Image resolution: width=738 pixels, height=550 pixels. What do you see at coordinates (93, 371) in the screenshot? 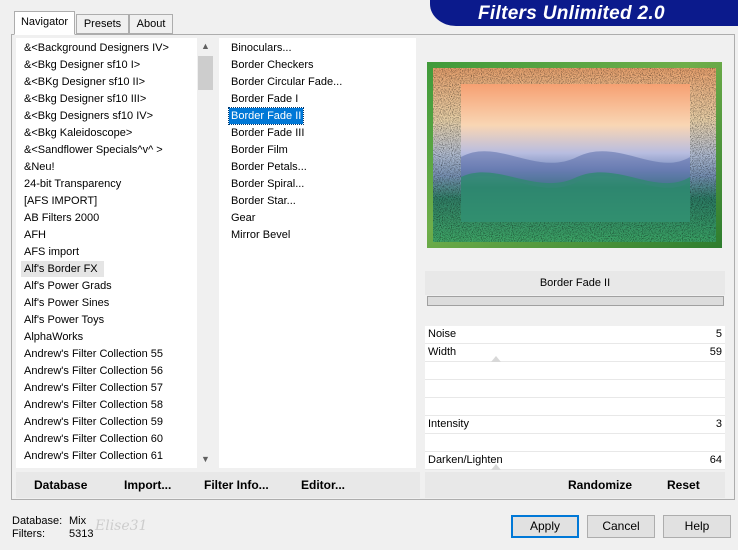
I see `category-item: Andrew's Filter Collection 56` at bounding box center [93, 371].